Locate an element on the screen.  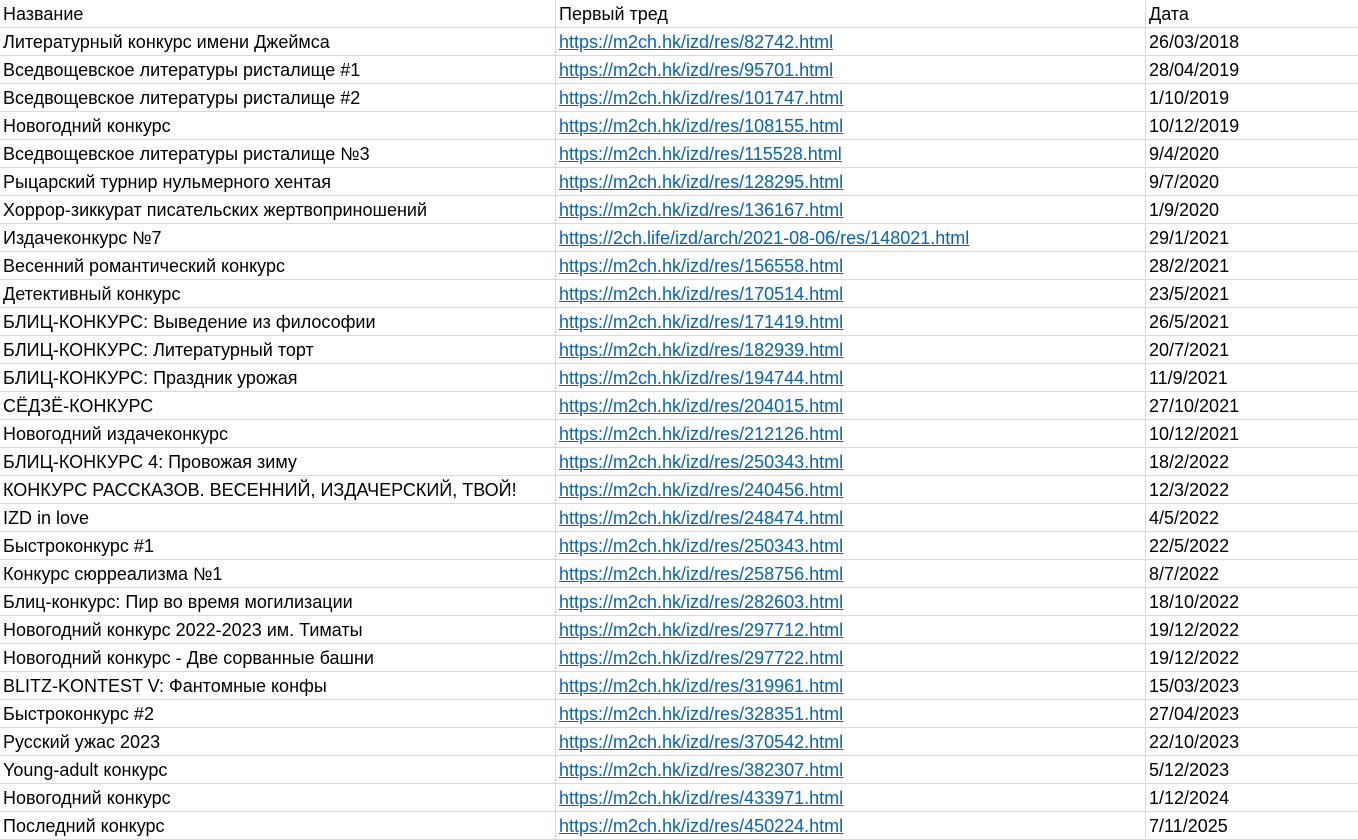
cell-name: Вседвощевское литературы ристалище #2 is located at coordinates (278, 97).